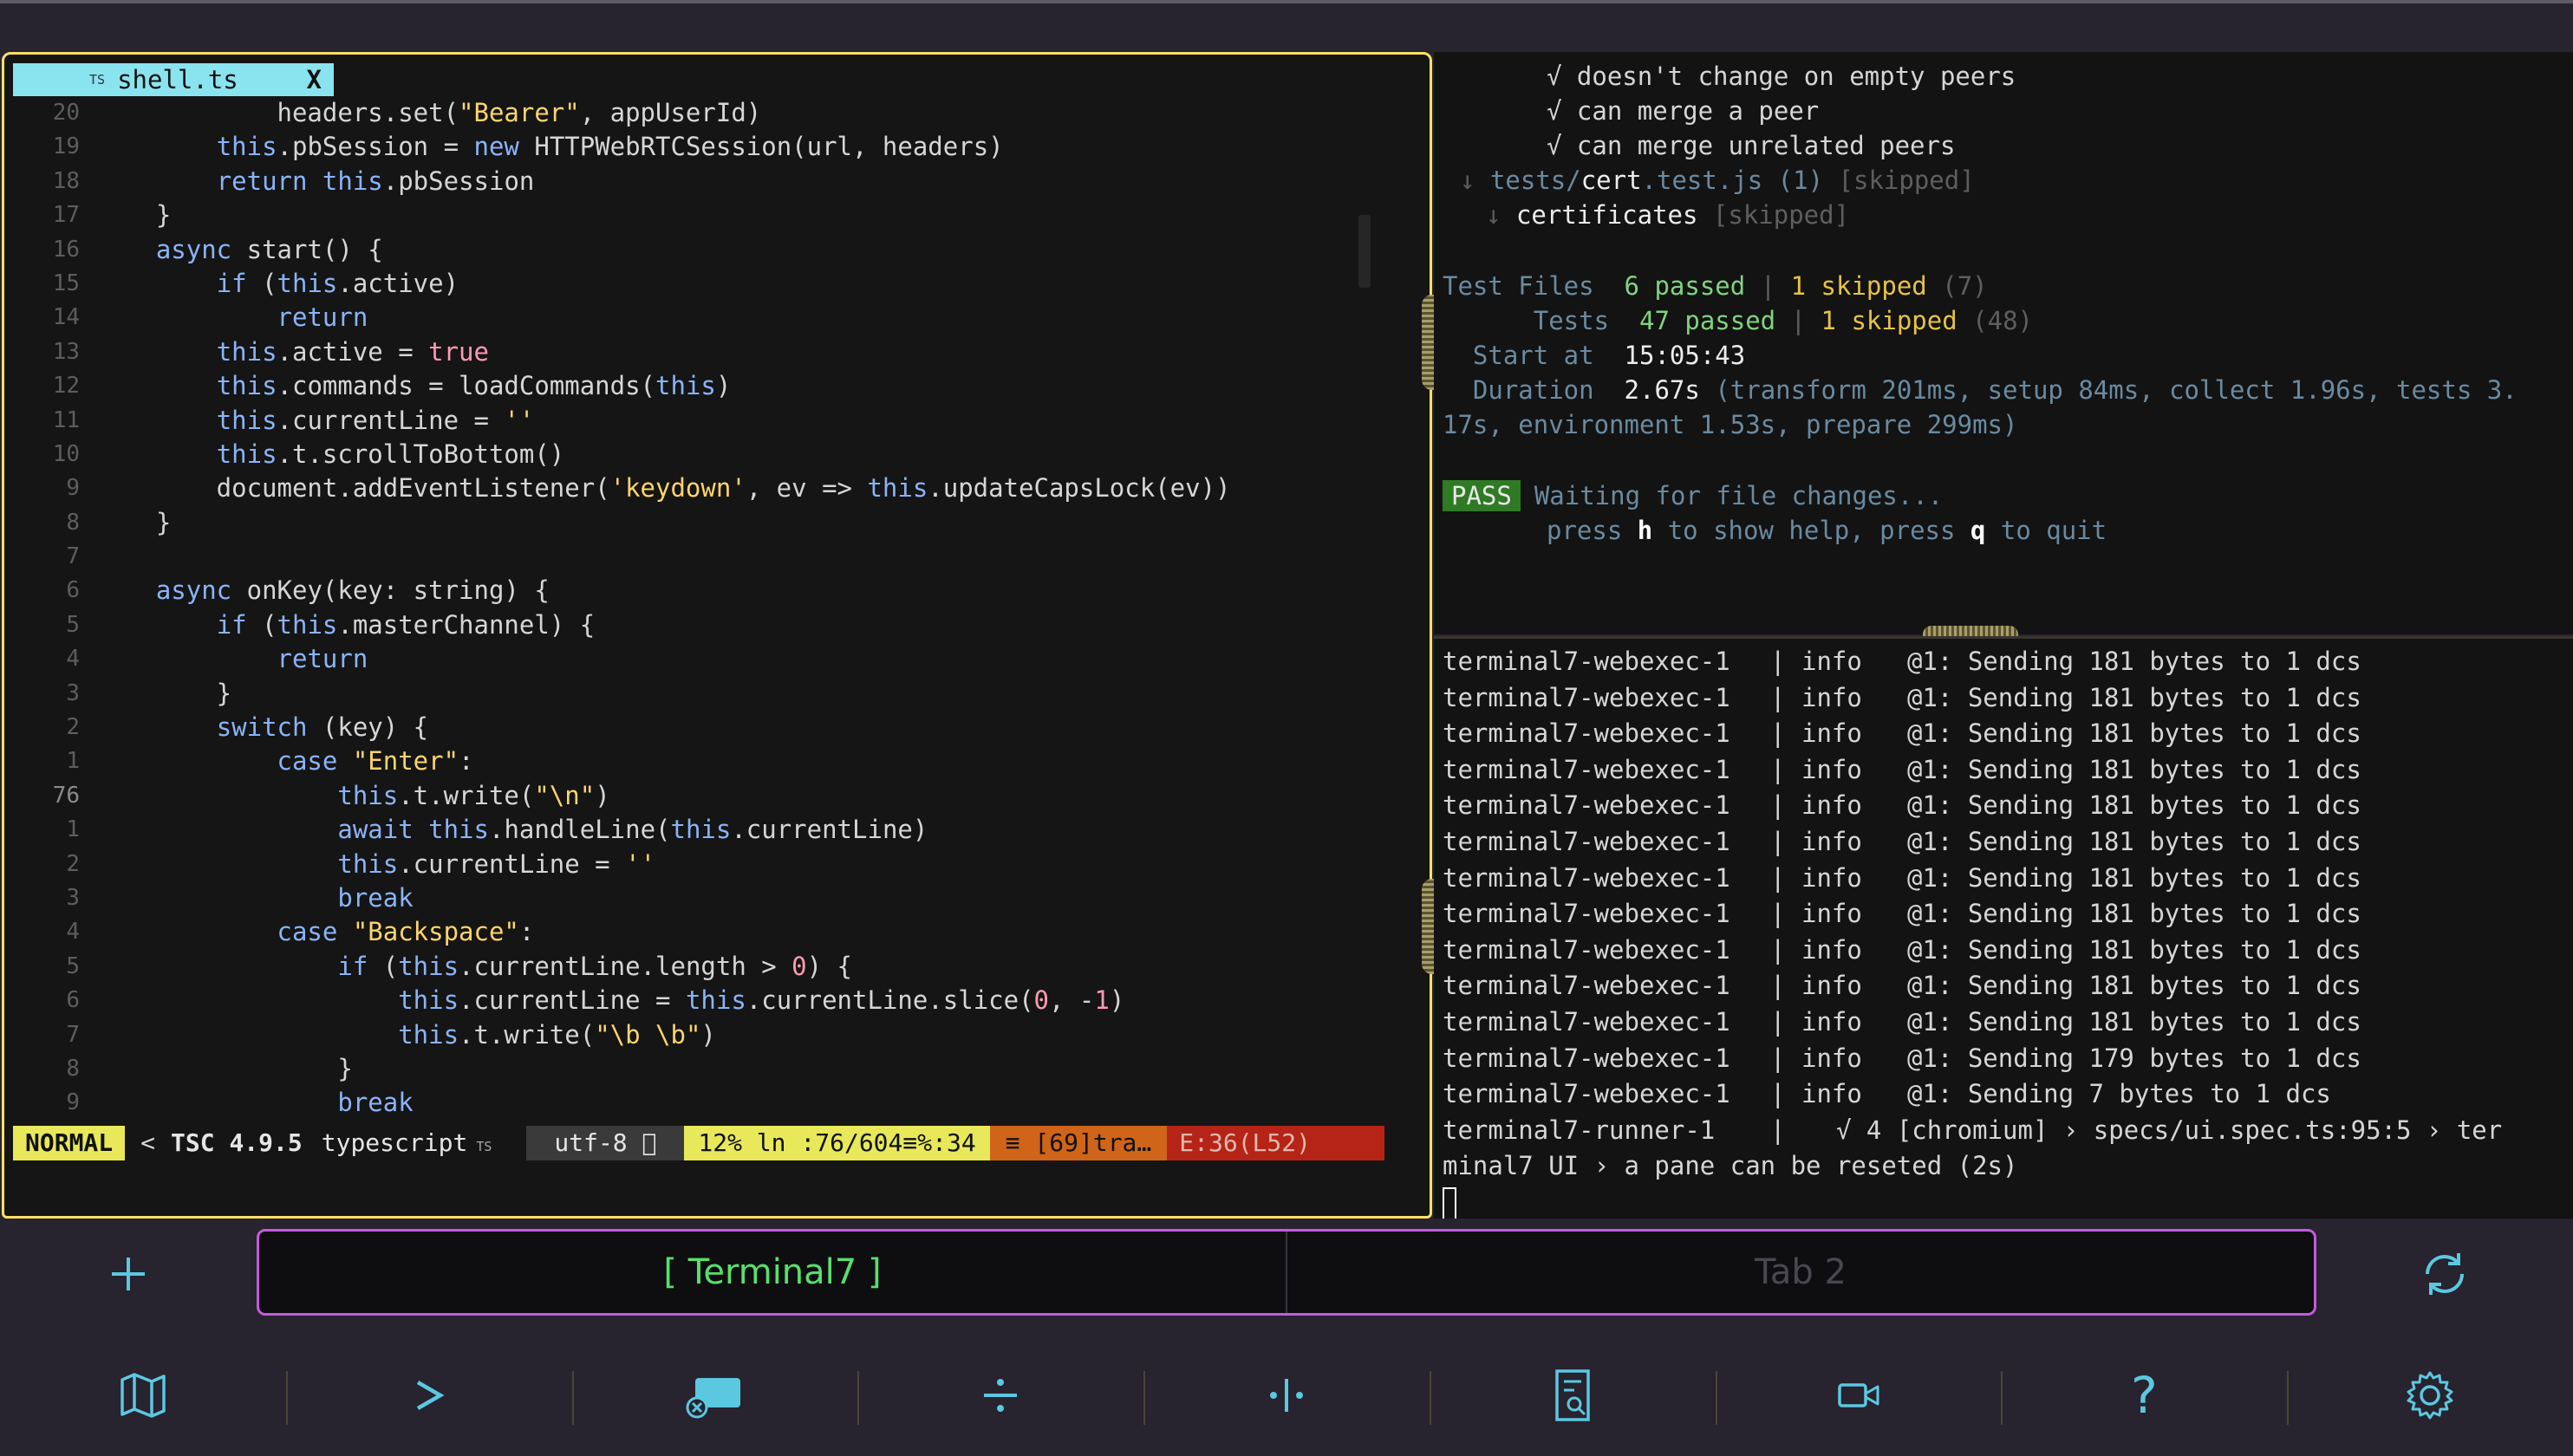  What do you see at coordinates (693, 591) in the screenshot?
I see `code-line: 6 async onKey(key: string) {` at bounding box center [693, 591].